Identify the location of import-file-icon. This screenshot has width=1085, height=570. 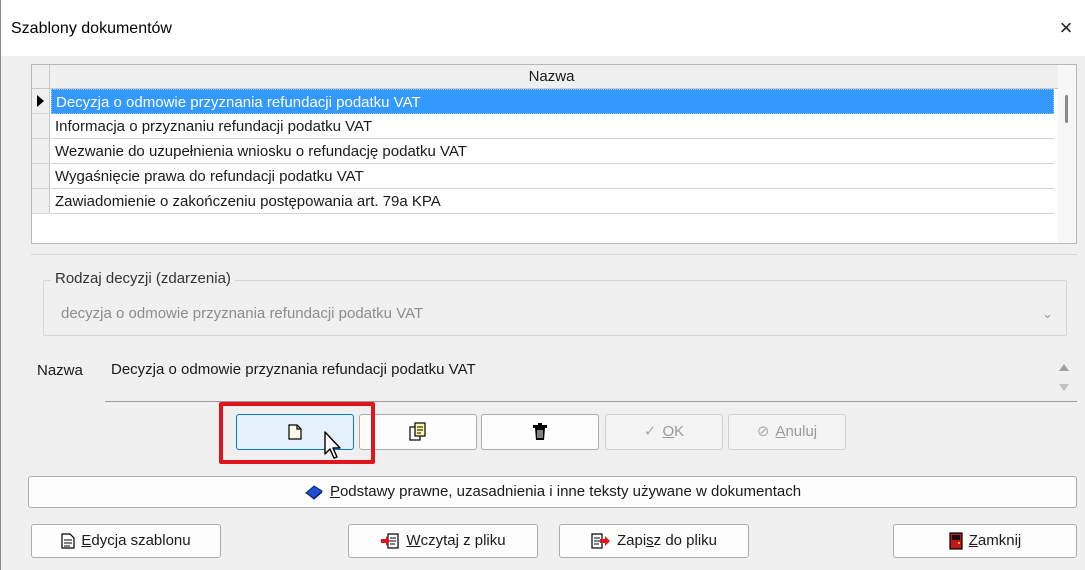
(390, 541).